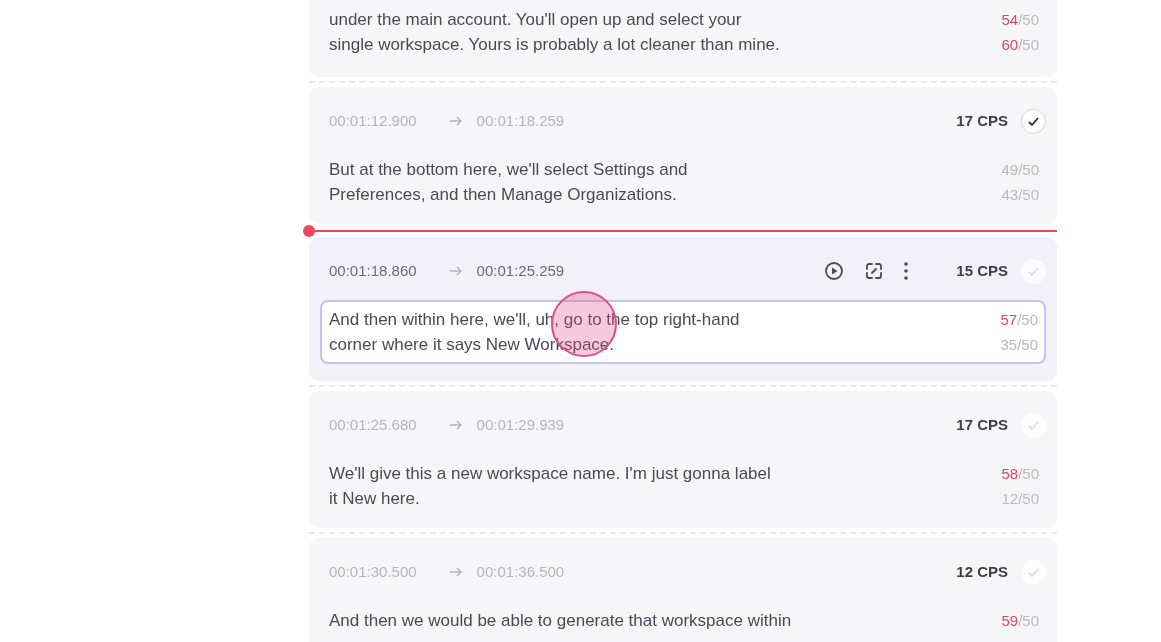 Image resolution: width=1161 pixels, height=642 pixels. What do you see at coordinates (683, 459) in the screenshot?
I see `cue-card: 00:01:25.680 00:01:29.939 17 CPS We'll give this a new workspace name. I'm just gonna label it New here. 58/50 12/50` at bounding box center [683, 459].